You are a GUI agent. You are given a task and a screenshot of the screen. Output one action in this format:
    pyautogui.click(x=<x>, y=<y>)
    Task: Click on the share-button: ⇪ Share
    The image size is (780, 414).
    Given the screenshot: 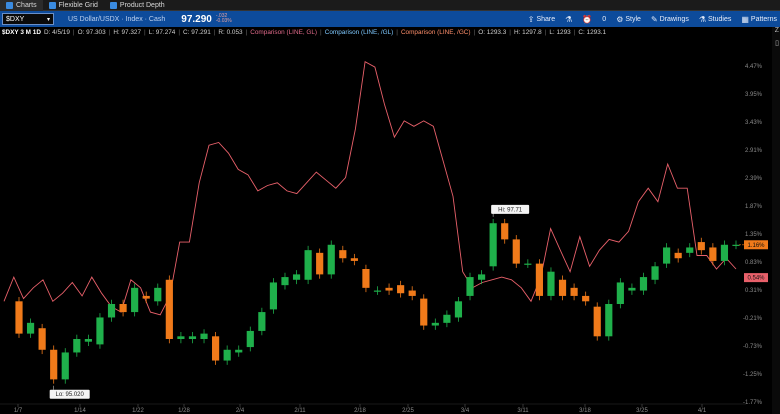 What is the action you would take?
    pyautogui.click(x=541, y=19)
    